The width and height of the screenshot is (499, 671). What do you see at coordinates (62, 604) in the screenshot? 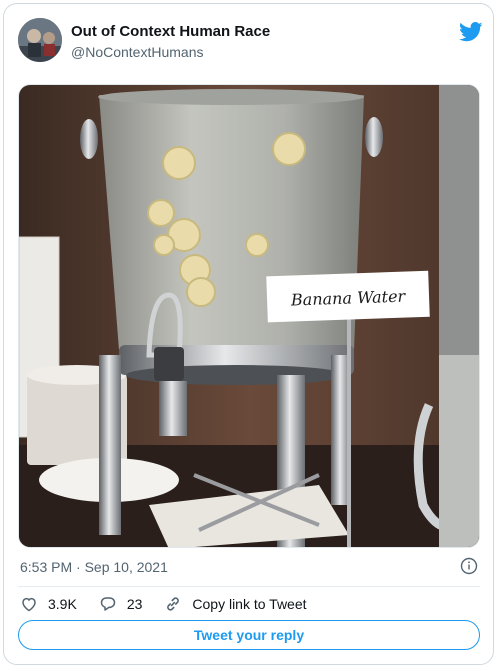
I see `like-count: 3.9K` at bounding box center [62, 604].